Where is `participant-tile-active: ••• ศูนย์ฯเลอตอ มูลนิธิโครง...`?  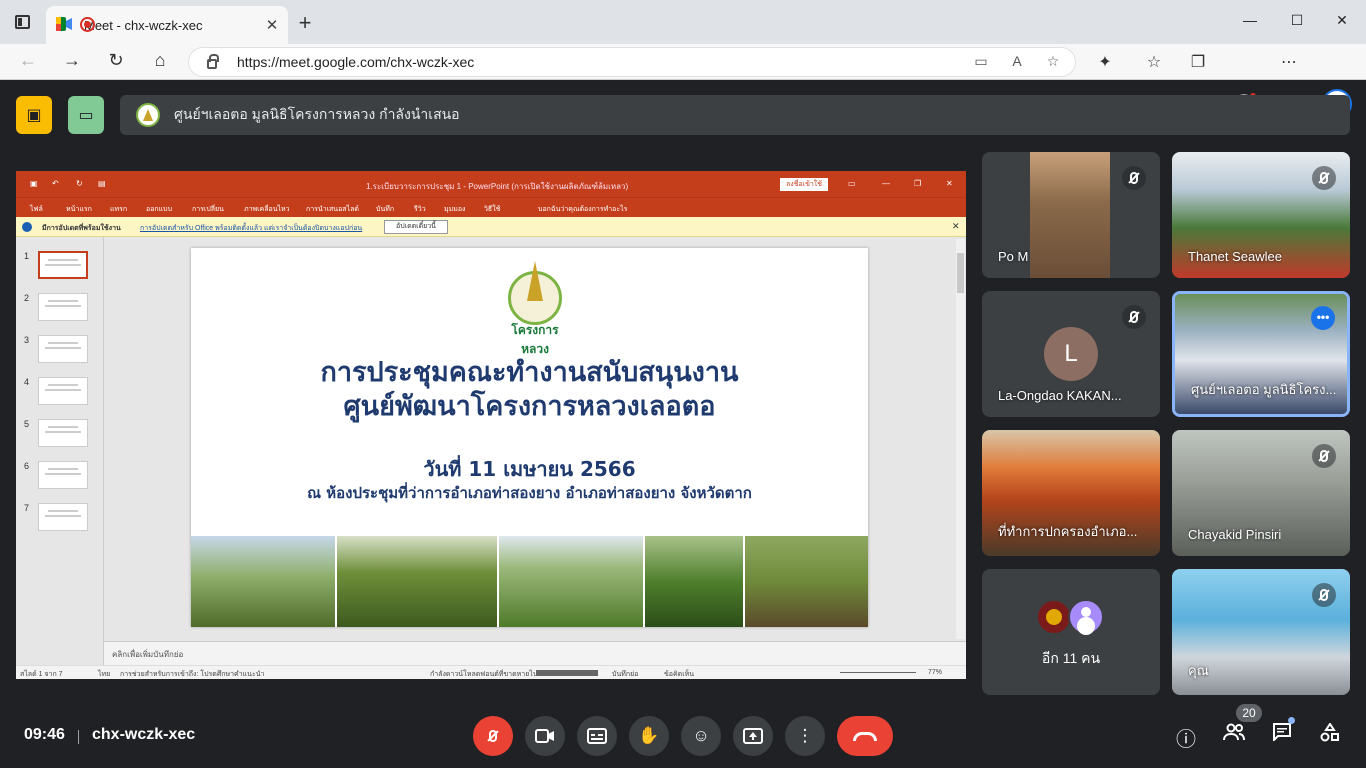
participant-tile-active: ••• ศูนย์ฯเลอตอ มูลนิธิโครง... is located at coordinates (1261, 354).